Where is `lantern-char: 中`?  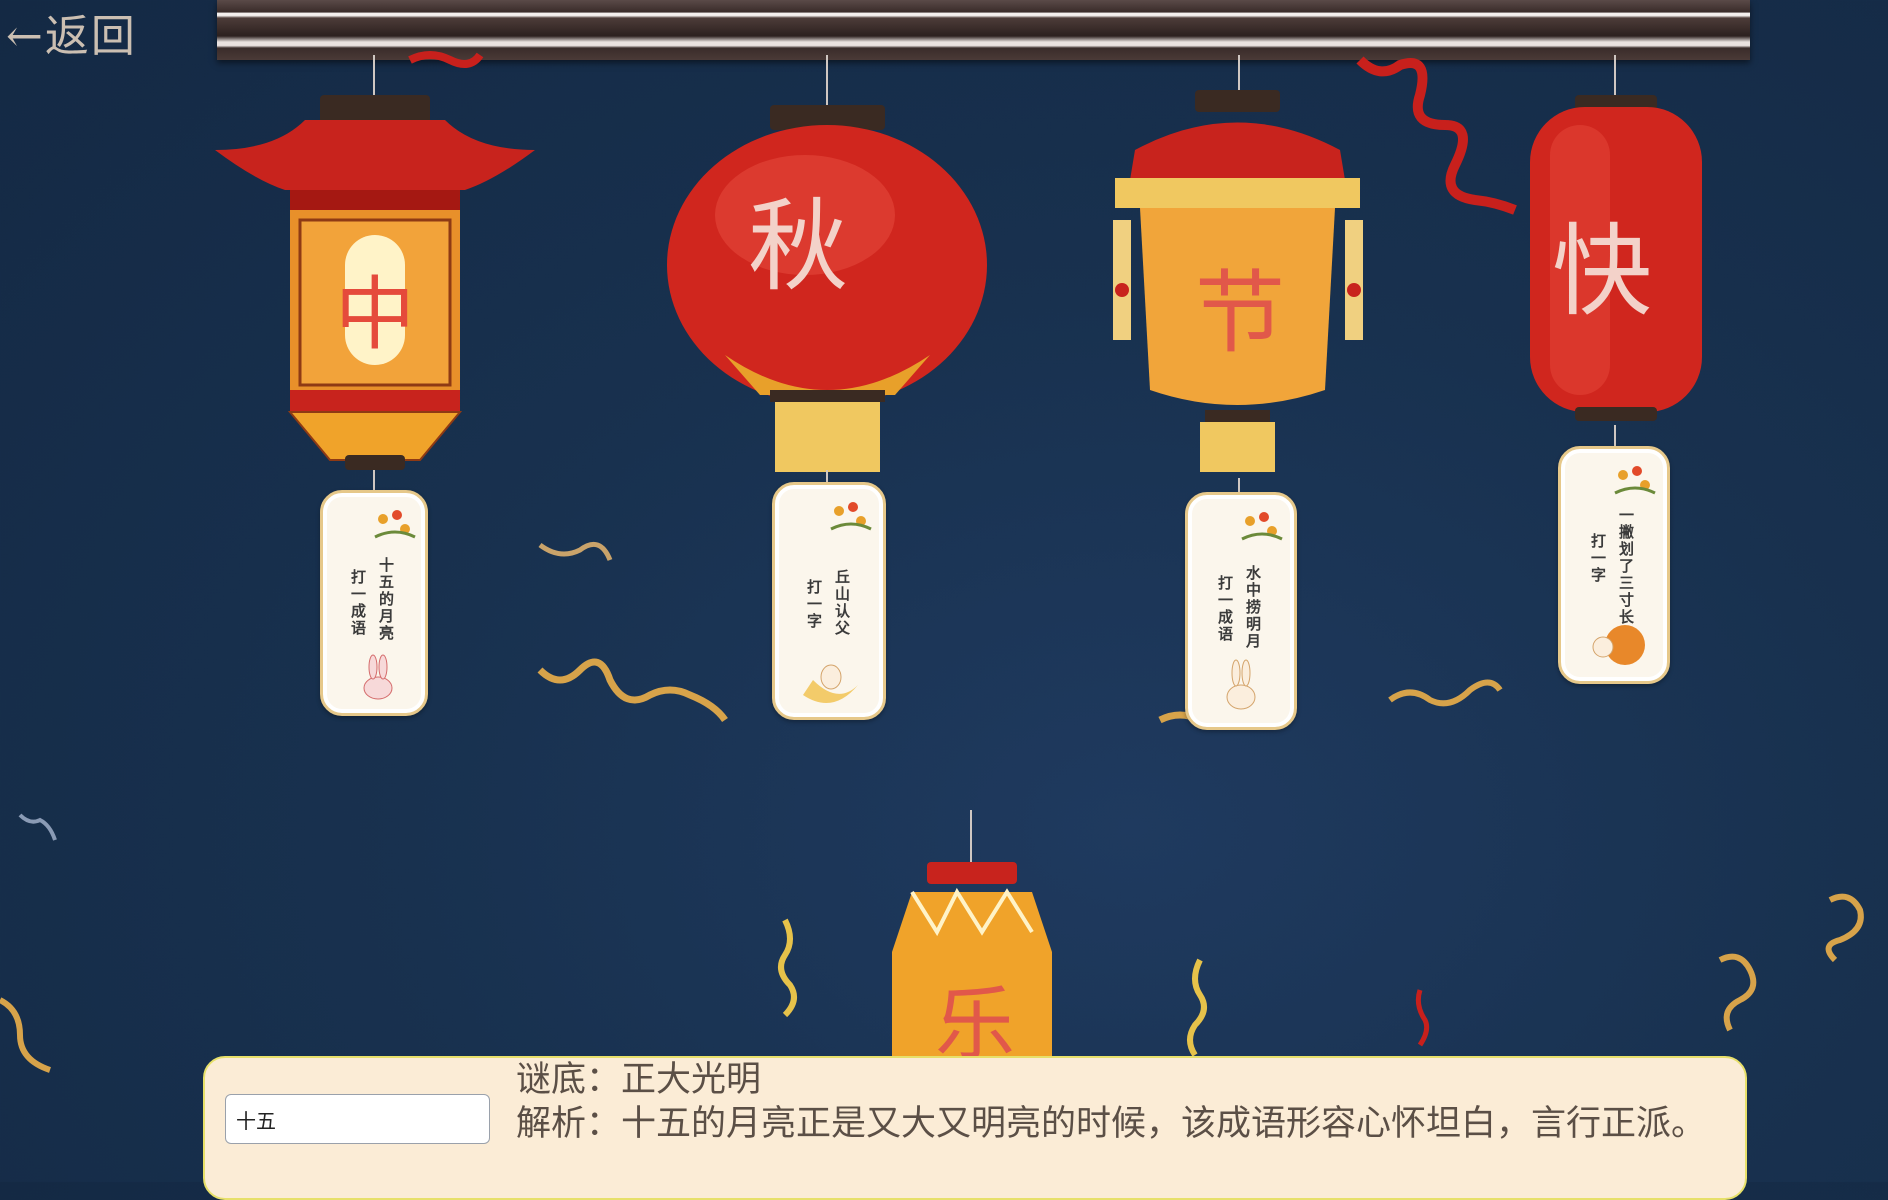 lantern-char: 中 is located at coordinates (375, 314).